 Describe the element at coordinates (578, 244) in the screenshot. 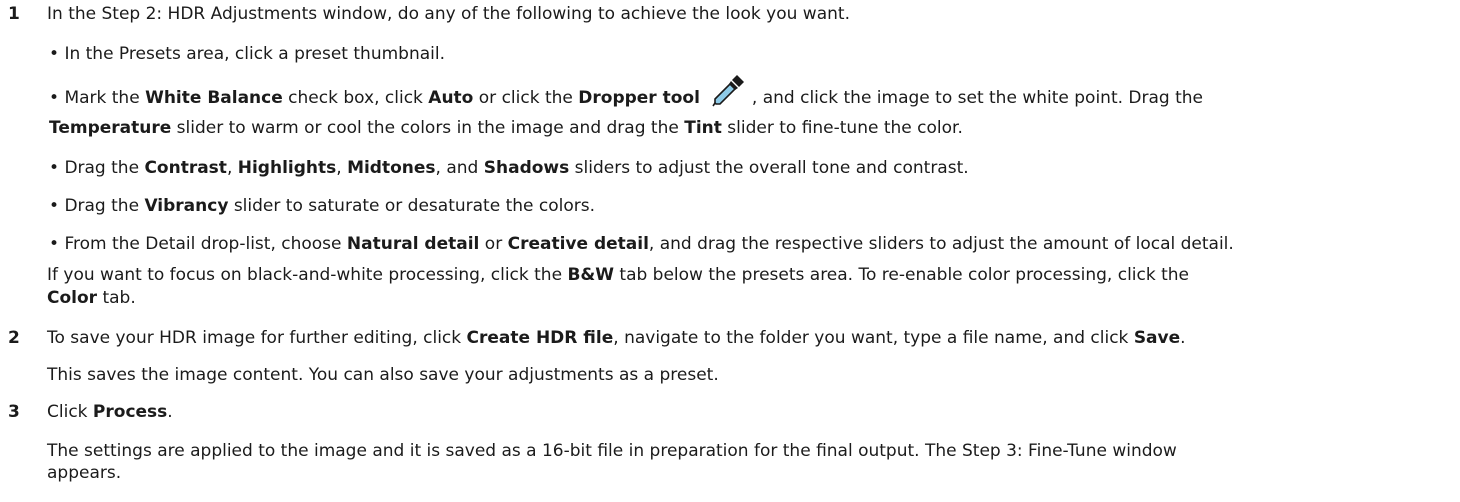

I see `creative-detail-term: Creative detail` at that location.